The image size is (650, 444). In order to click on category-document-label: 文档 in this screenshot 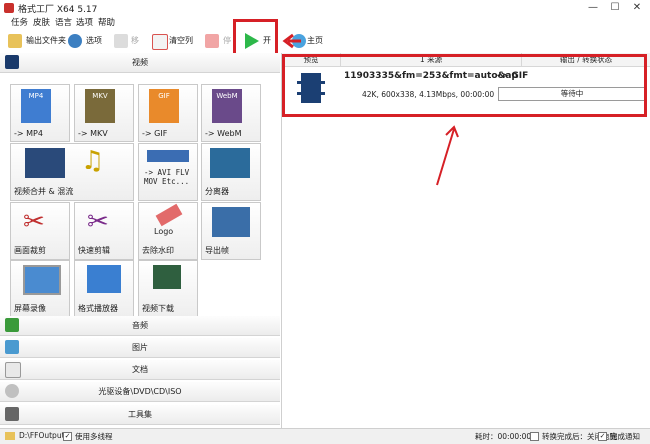, I will do `click(140, 369)`.